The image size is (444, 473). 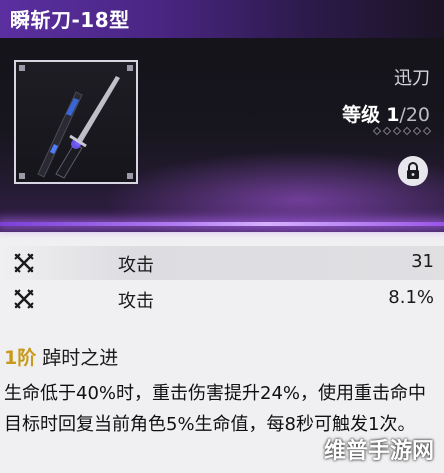 I want to click on weapon-level: 等级 1/20, so click(x=386, y=113).